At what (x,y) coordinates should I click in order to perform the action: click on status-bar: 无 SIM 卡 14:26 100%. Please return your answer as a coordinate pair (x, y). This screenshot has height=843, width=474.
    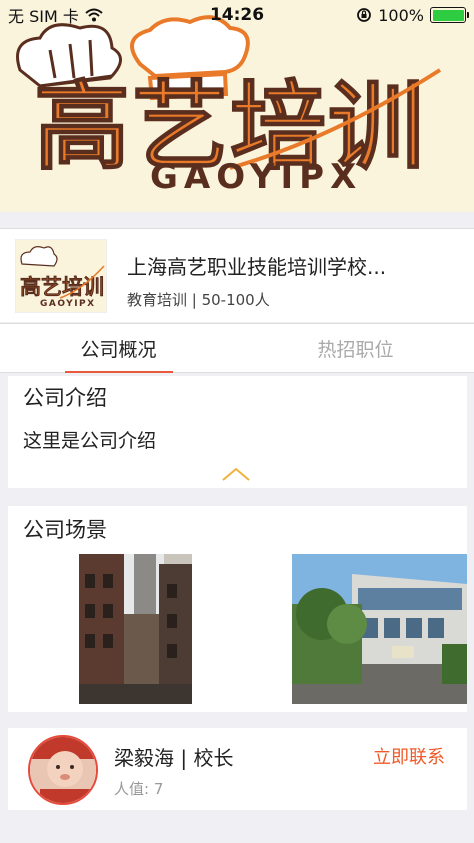
    Looking at the image, I should click on (237, 15).